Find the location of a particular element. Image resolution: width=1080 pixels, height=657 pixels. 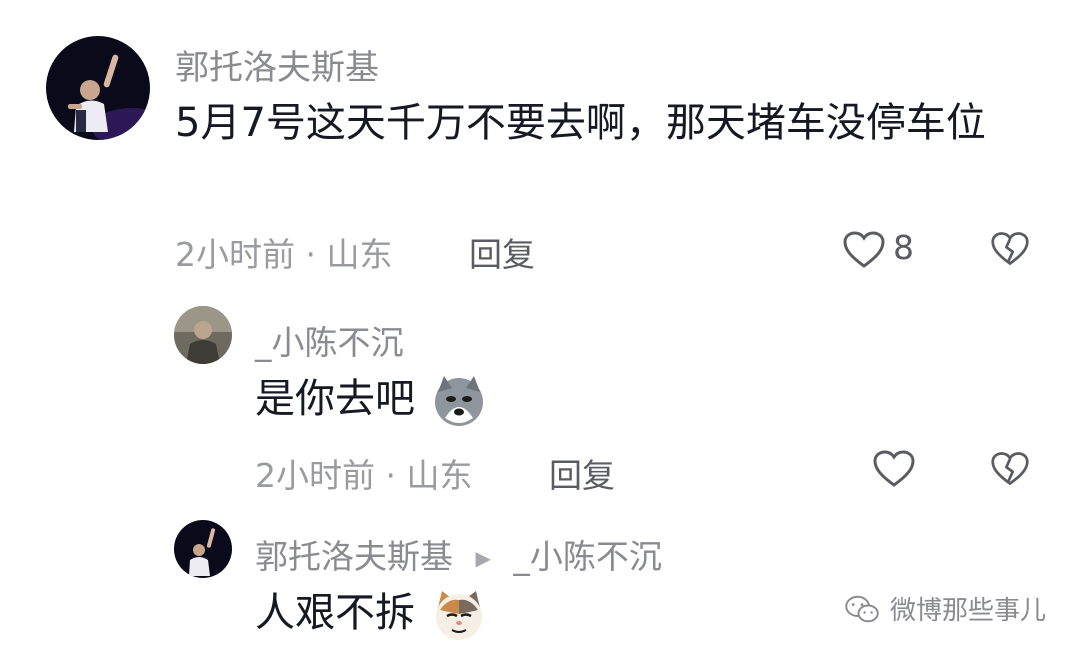

reply-username: 郭托洛夫斯基 is located at coordinates (354, 556).